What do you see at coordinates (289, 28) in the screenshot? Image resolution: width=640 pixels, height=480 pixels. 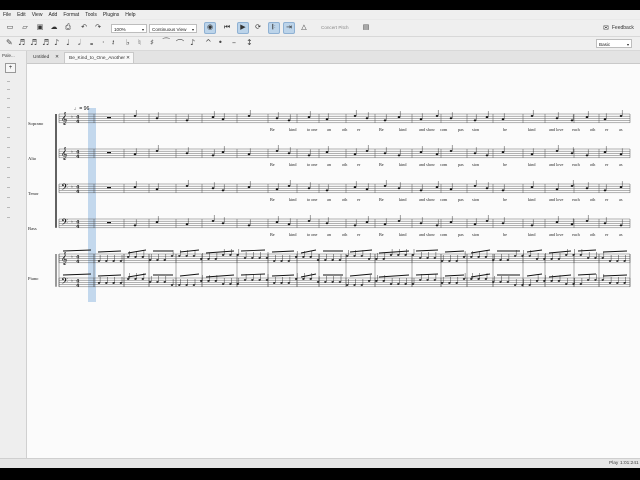 I see `pan-score-button: ⇥` at bounding box center [289, 28].